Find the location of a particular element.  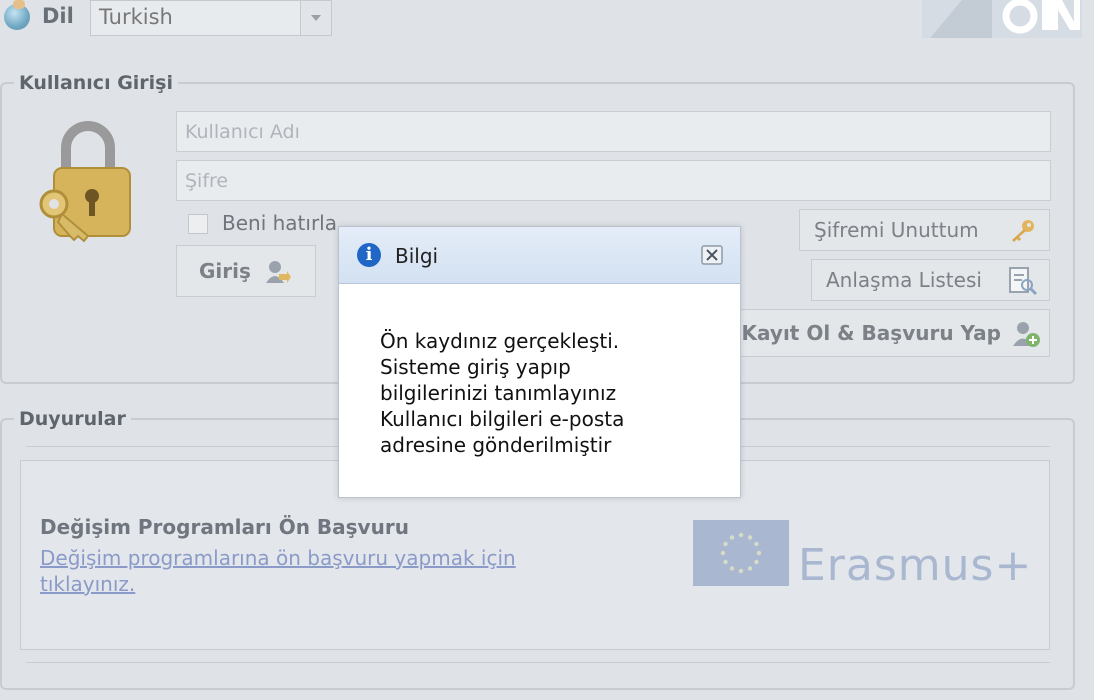

language-label: Dil is located at coordinates (58, 16).